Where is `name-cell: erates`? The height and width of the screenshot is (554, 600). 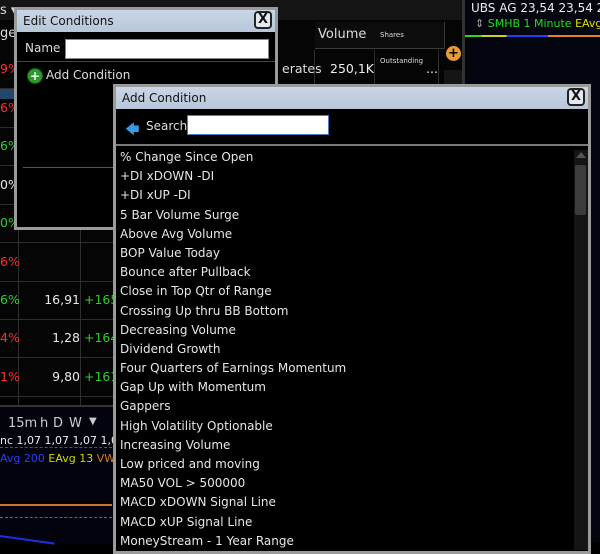
name-cell: erates is located at coordinates (302, 69).